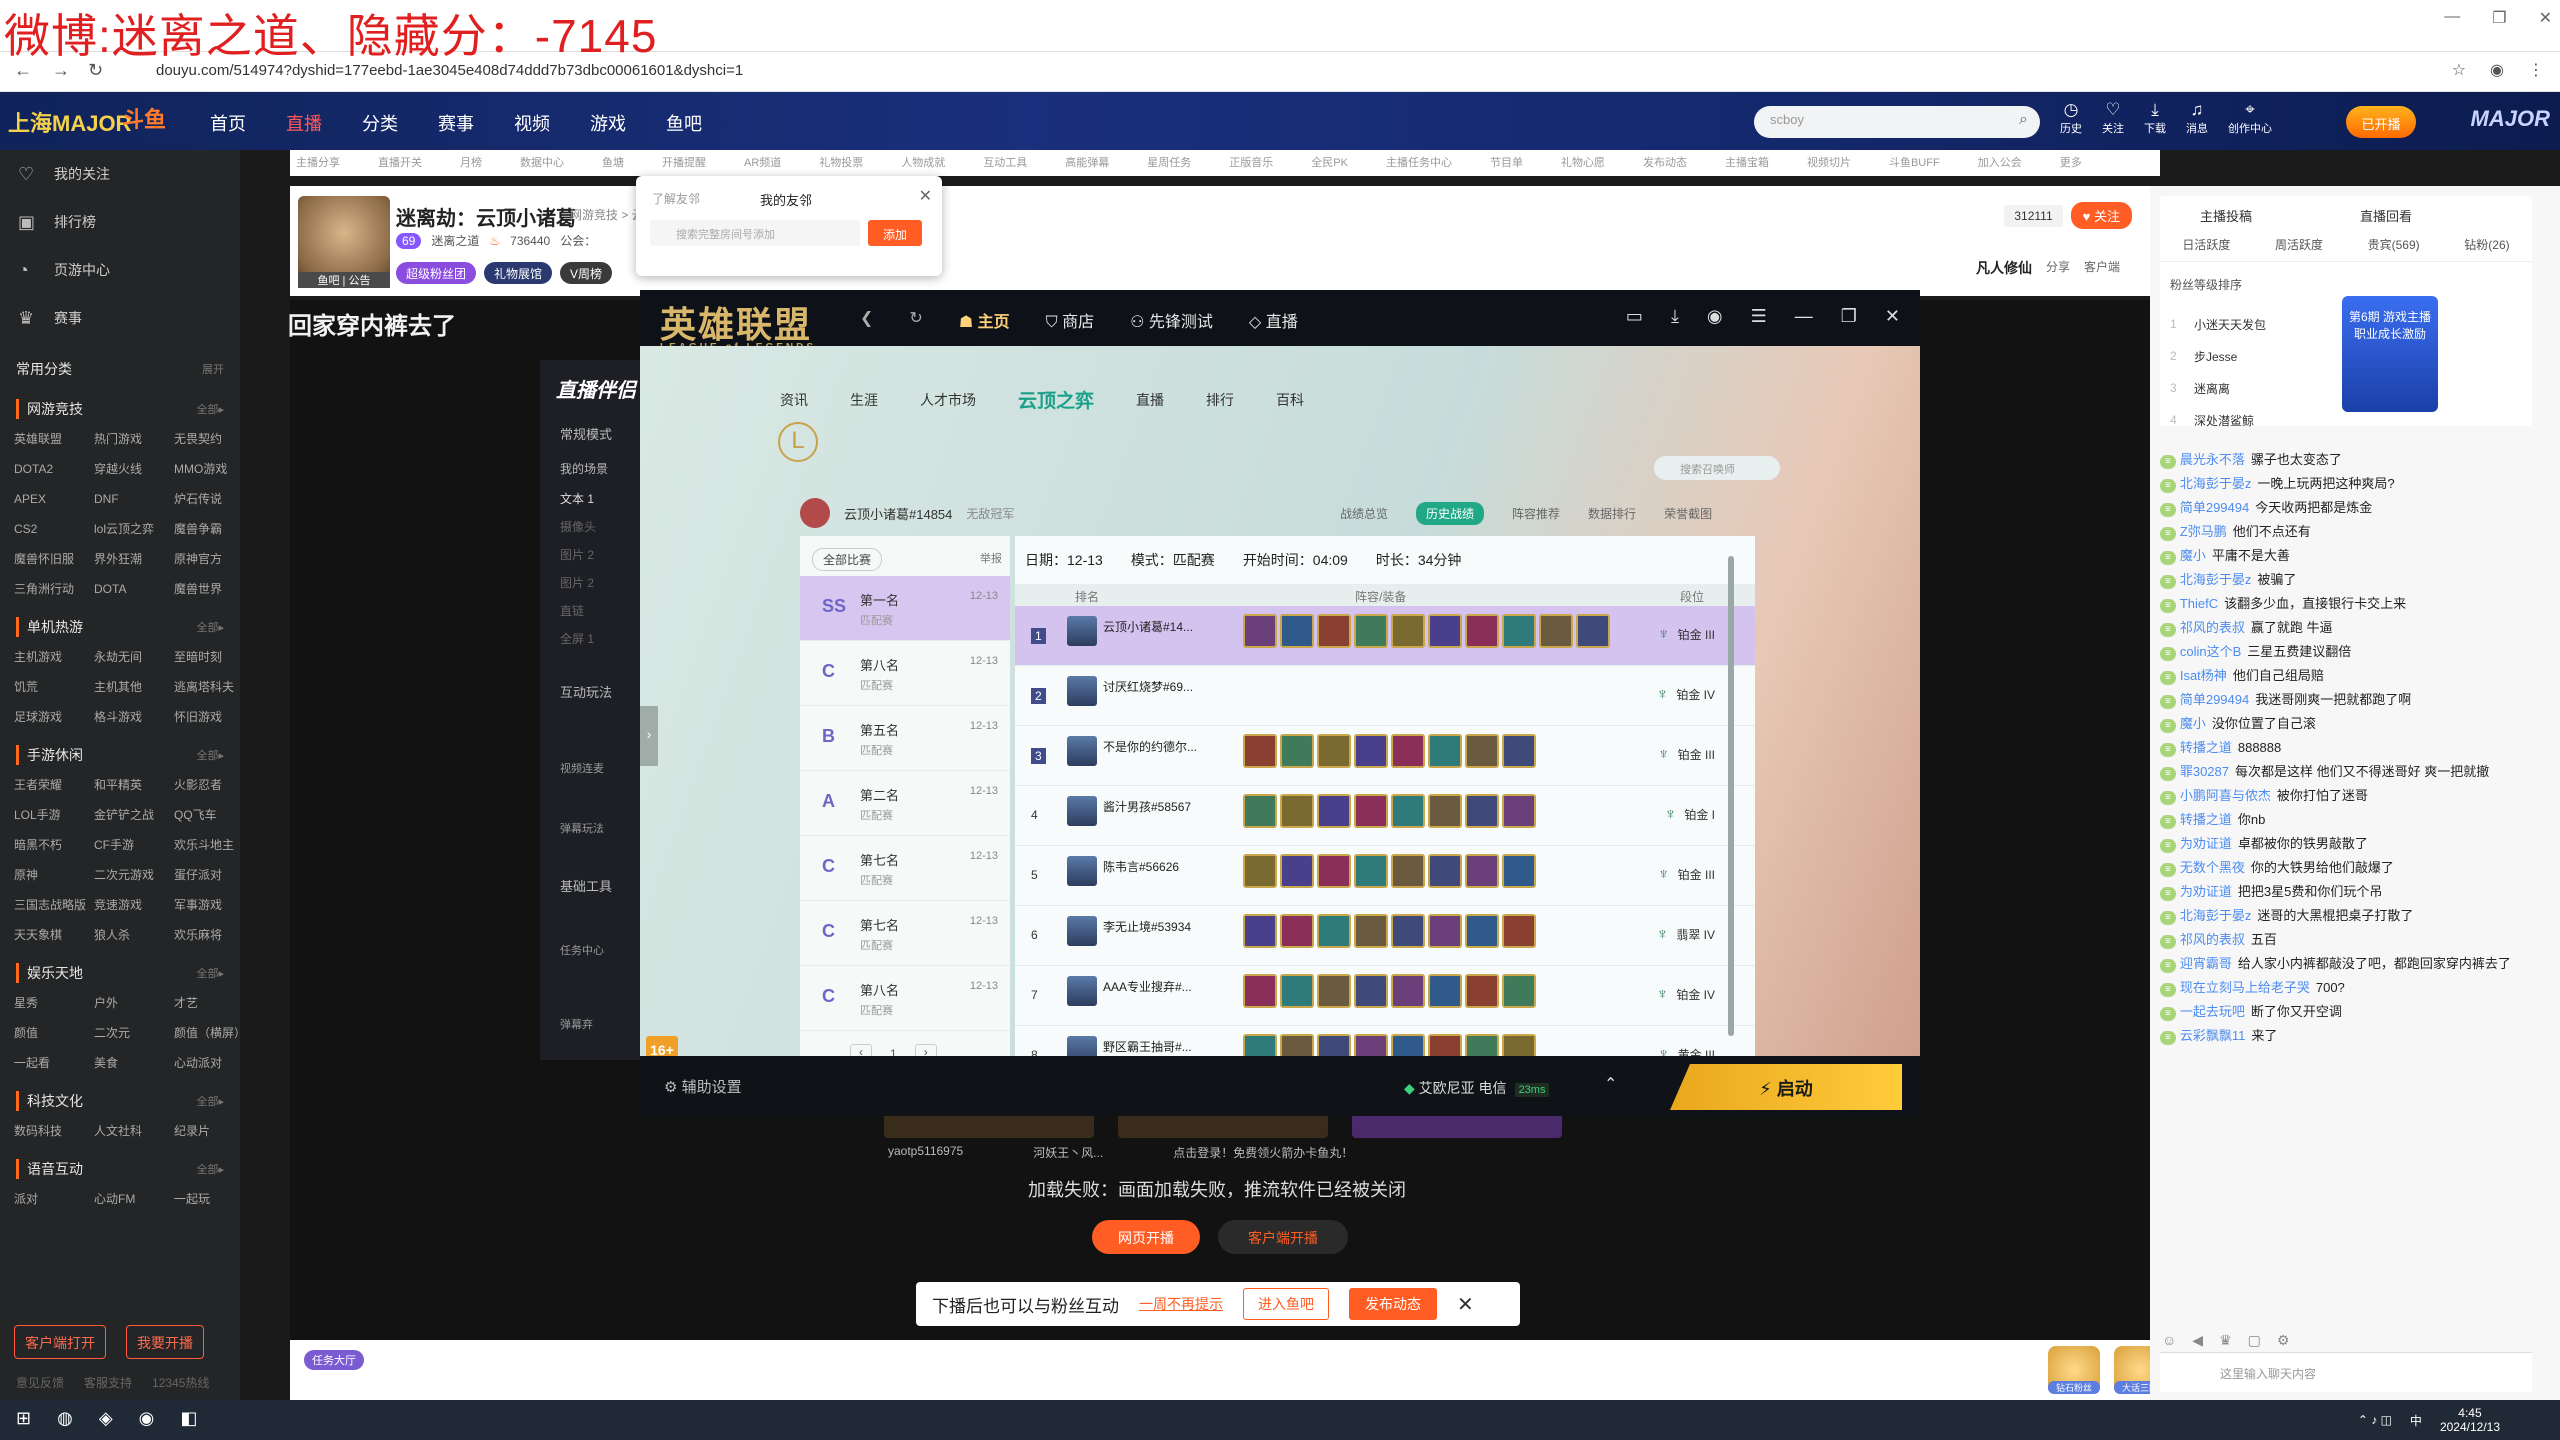 This screenshot has width=2560, height=1440. I want to click on launch-button: ⚡ 启动, so click(1786, 1087).